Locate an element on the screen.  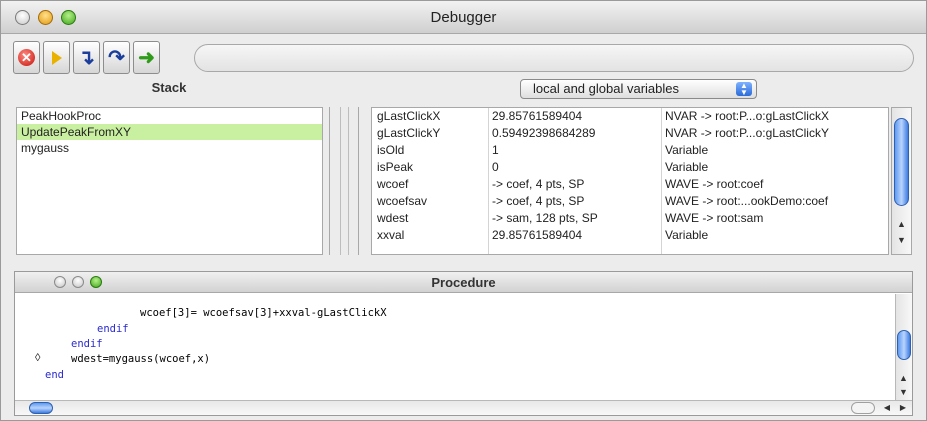
variable-row: isOld 1 Variable is located at coordinates (630, 150).